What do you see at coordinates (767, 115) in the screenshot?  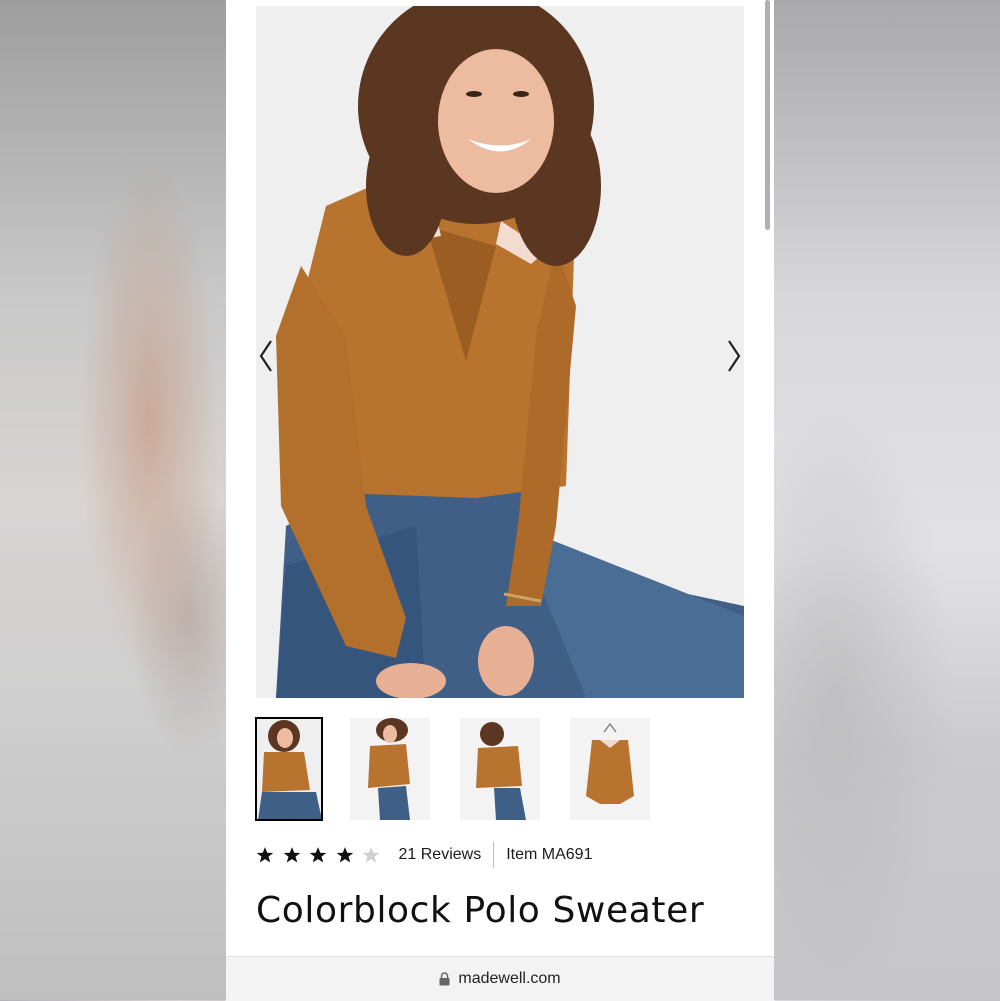 I see `scrollbar` at bounding box center [767, 115].